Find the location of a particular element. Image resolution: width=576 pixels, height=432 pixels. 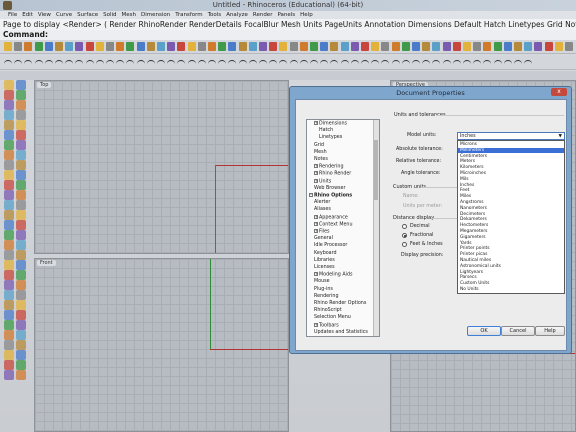

curve-tool-39-icon is located at coordinates (395, 63).